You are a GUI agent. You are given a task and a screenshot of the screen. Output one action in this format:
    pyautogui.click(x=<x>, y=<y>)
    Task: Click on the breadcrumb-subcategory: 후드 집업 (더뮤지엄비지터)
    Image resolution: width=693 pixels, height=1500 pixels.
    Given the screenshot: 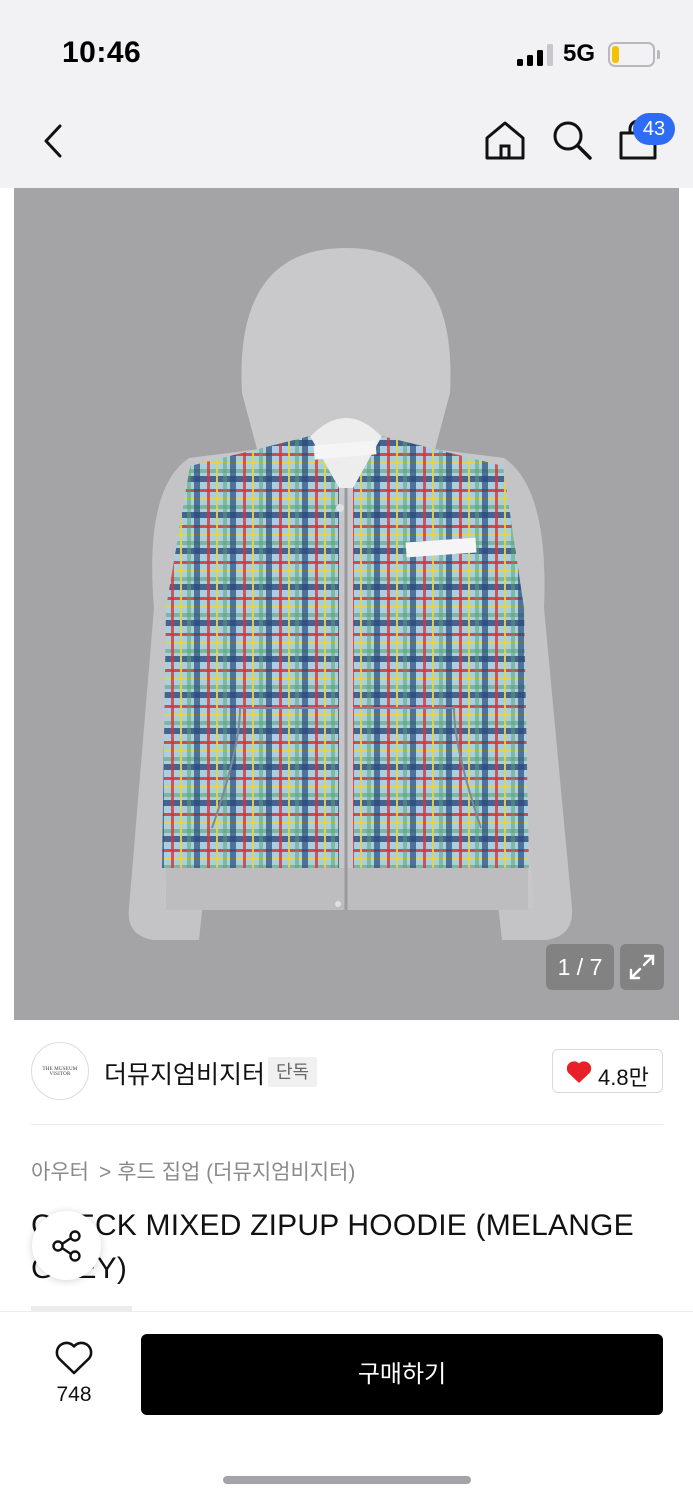 What is the action you would take?
    pyautogui.click(x=236, y=1171)
    